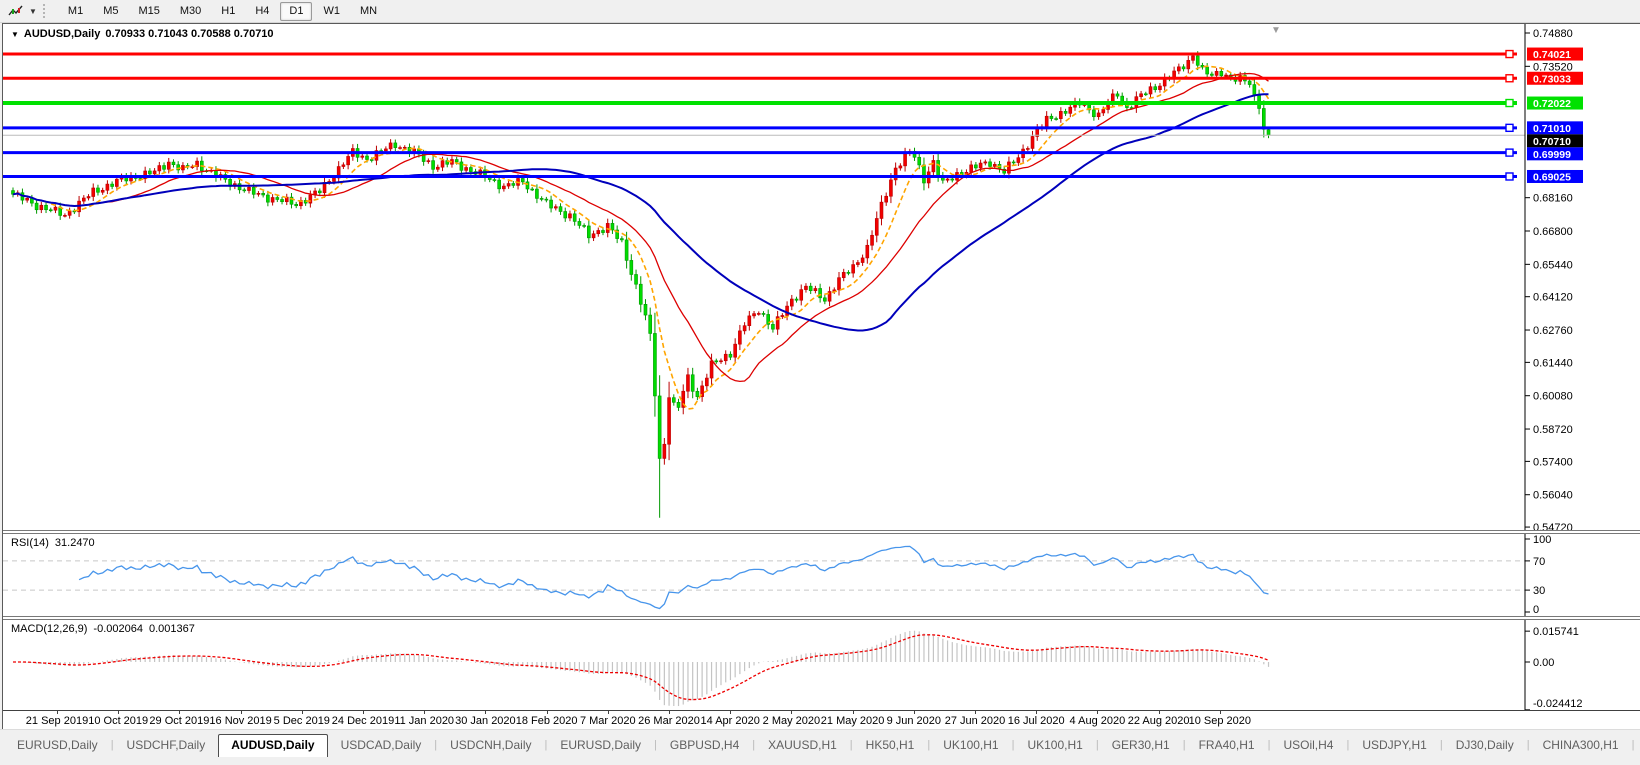 The image size is (1640, 765). Describe the element at coordinates (890, 745) in the screenshot. I see `chart-tab-hk50-h1: HK50,H1` at that location.